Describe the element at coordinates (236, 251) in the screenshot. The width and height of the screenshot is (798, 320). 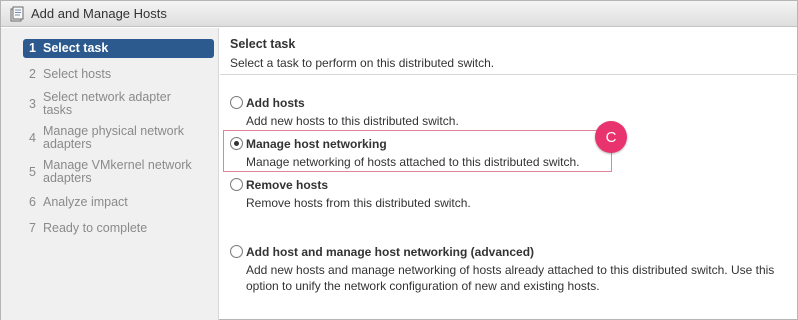
I see `add-host-and-manage-networking-radio` at that location.